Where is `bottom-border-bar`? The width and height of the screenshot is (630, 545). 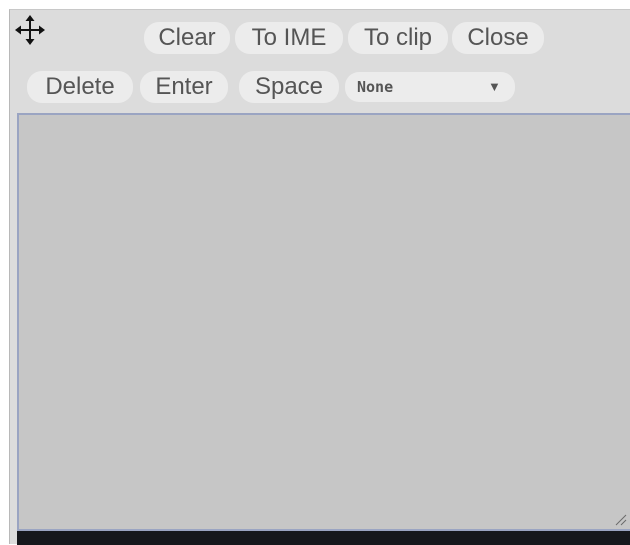 bottom-border-bar is located at coordinates (323, 538).